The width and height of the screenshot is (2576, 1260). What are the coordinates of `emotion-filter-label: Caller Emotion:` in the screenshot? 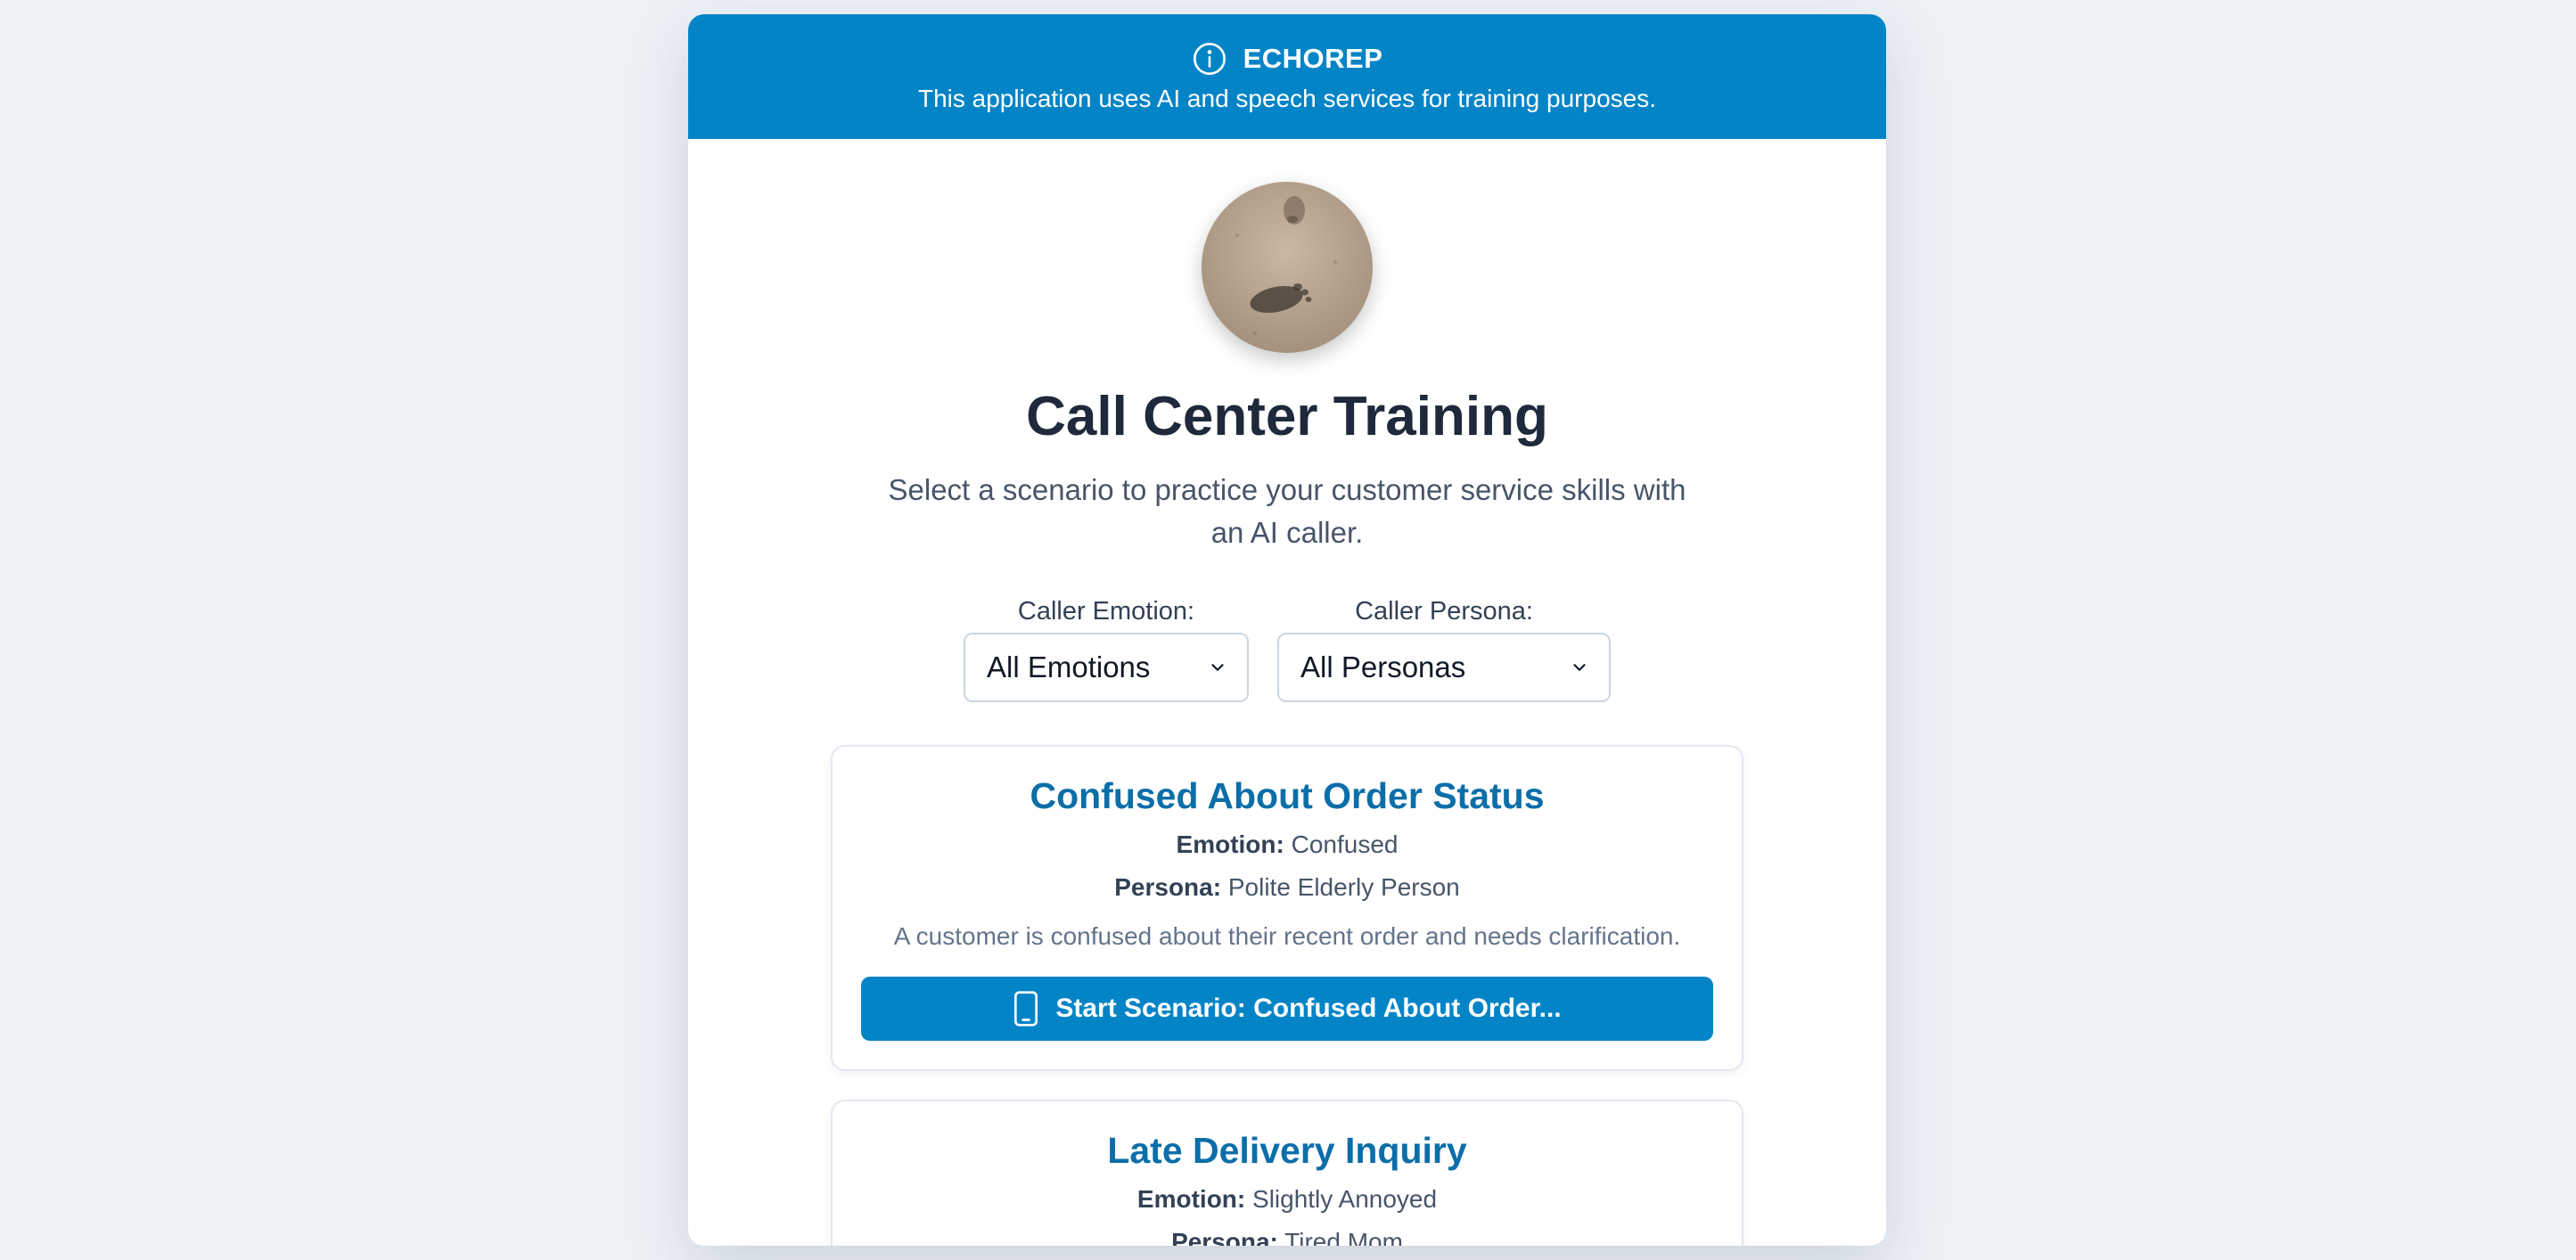 It's located at (1106, 611).